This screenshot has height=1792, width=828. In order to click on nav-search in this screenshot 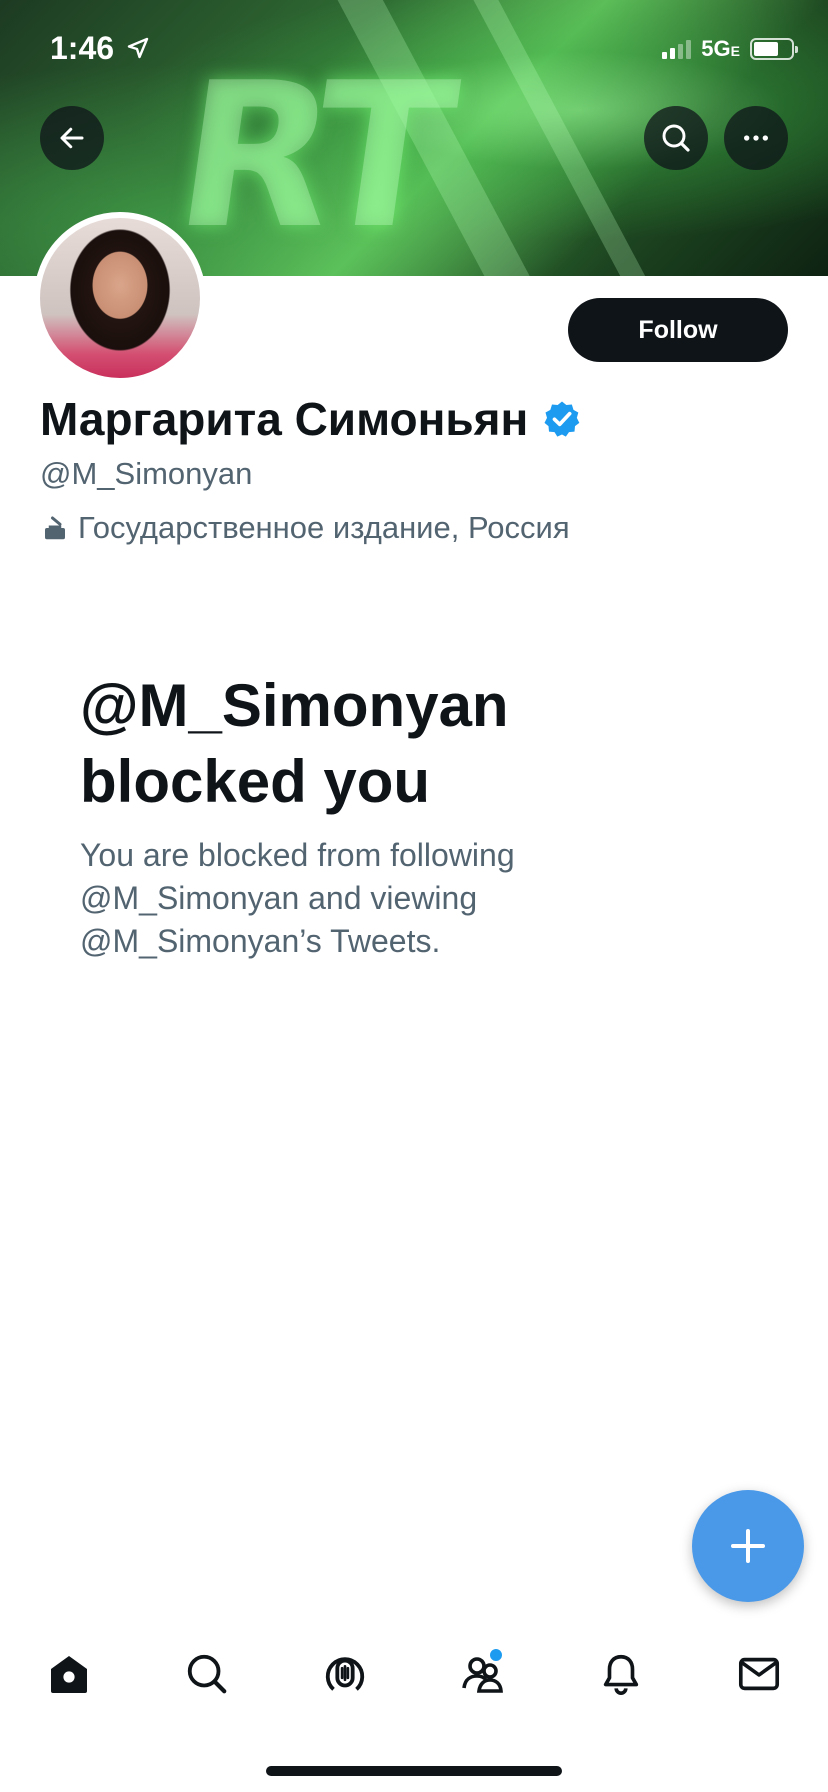, I will do `click(207, 1674)`.